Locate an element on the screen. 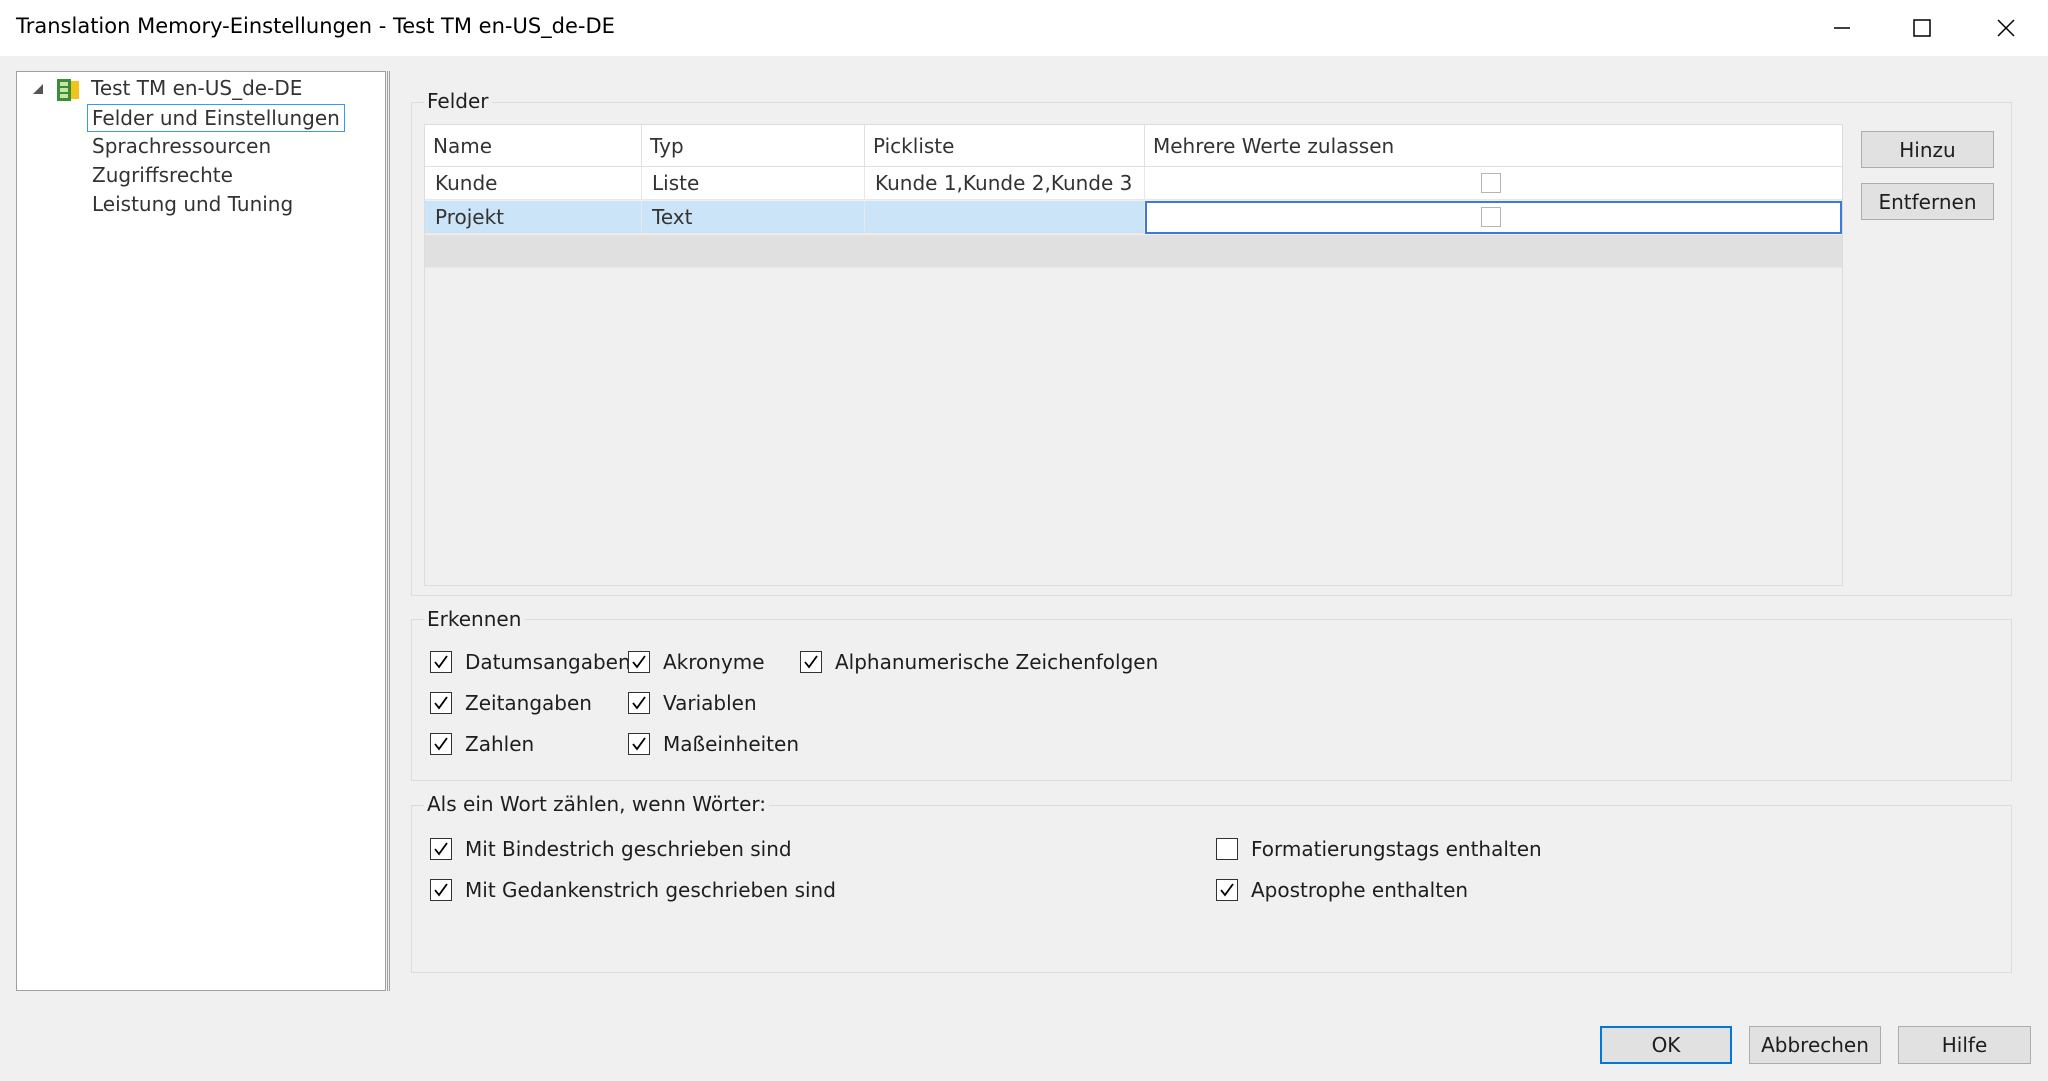 The image size is (2048, 1081). checkbox-hyphenated: Mit Bindestrich geschrieben sind is located at coordinates (611, 849).